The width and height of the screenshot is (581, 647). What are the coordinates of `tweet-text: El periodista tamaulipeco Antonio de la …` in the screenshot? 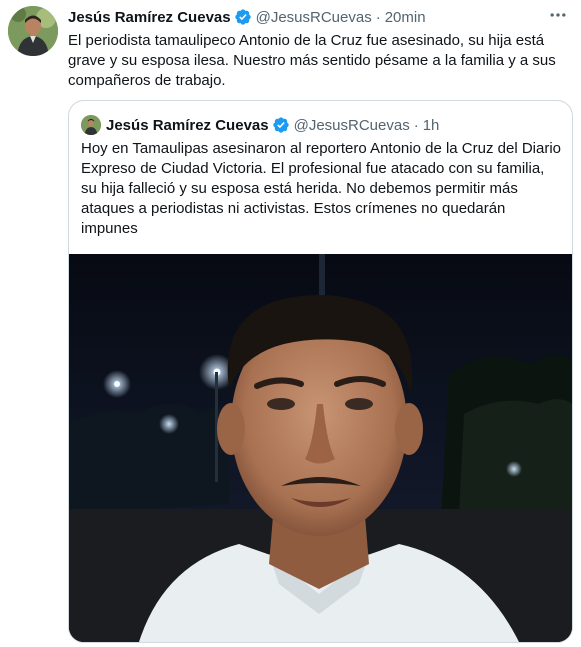 It's located at (312, 60).